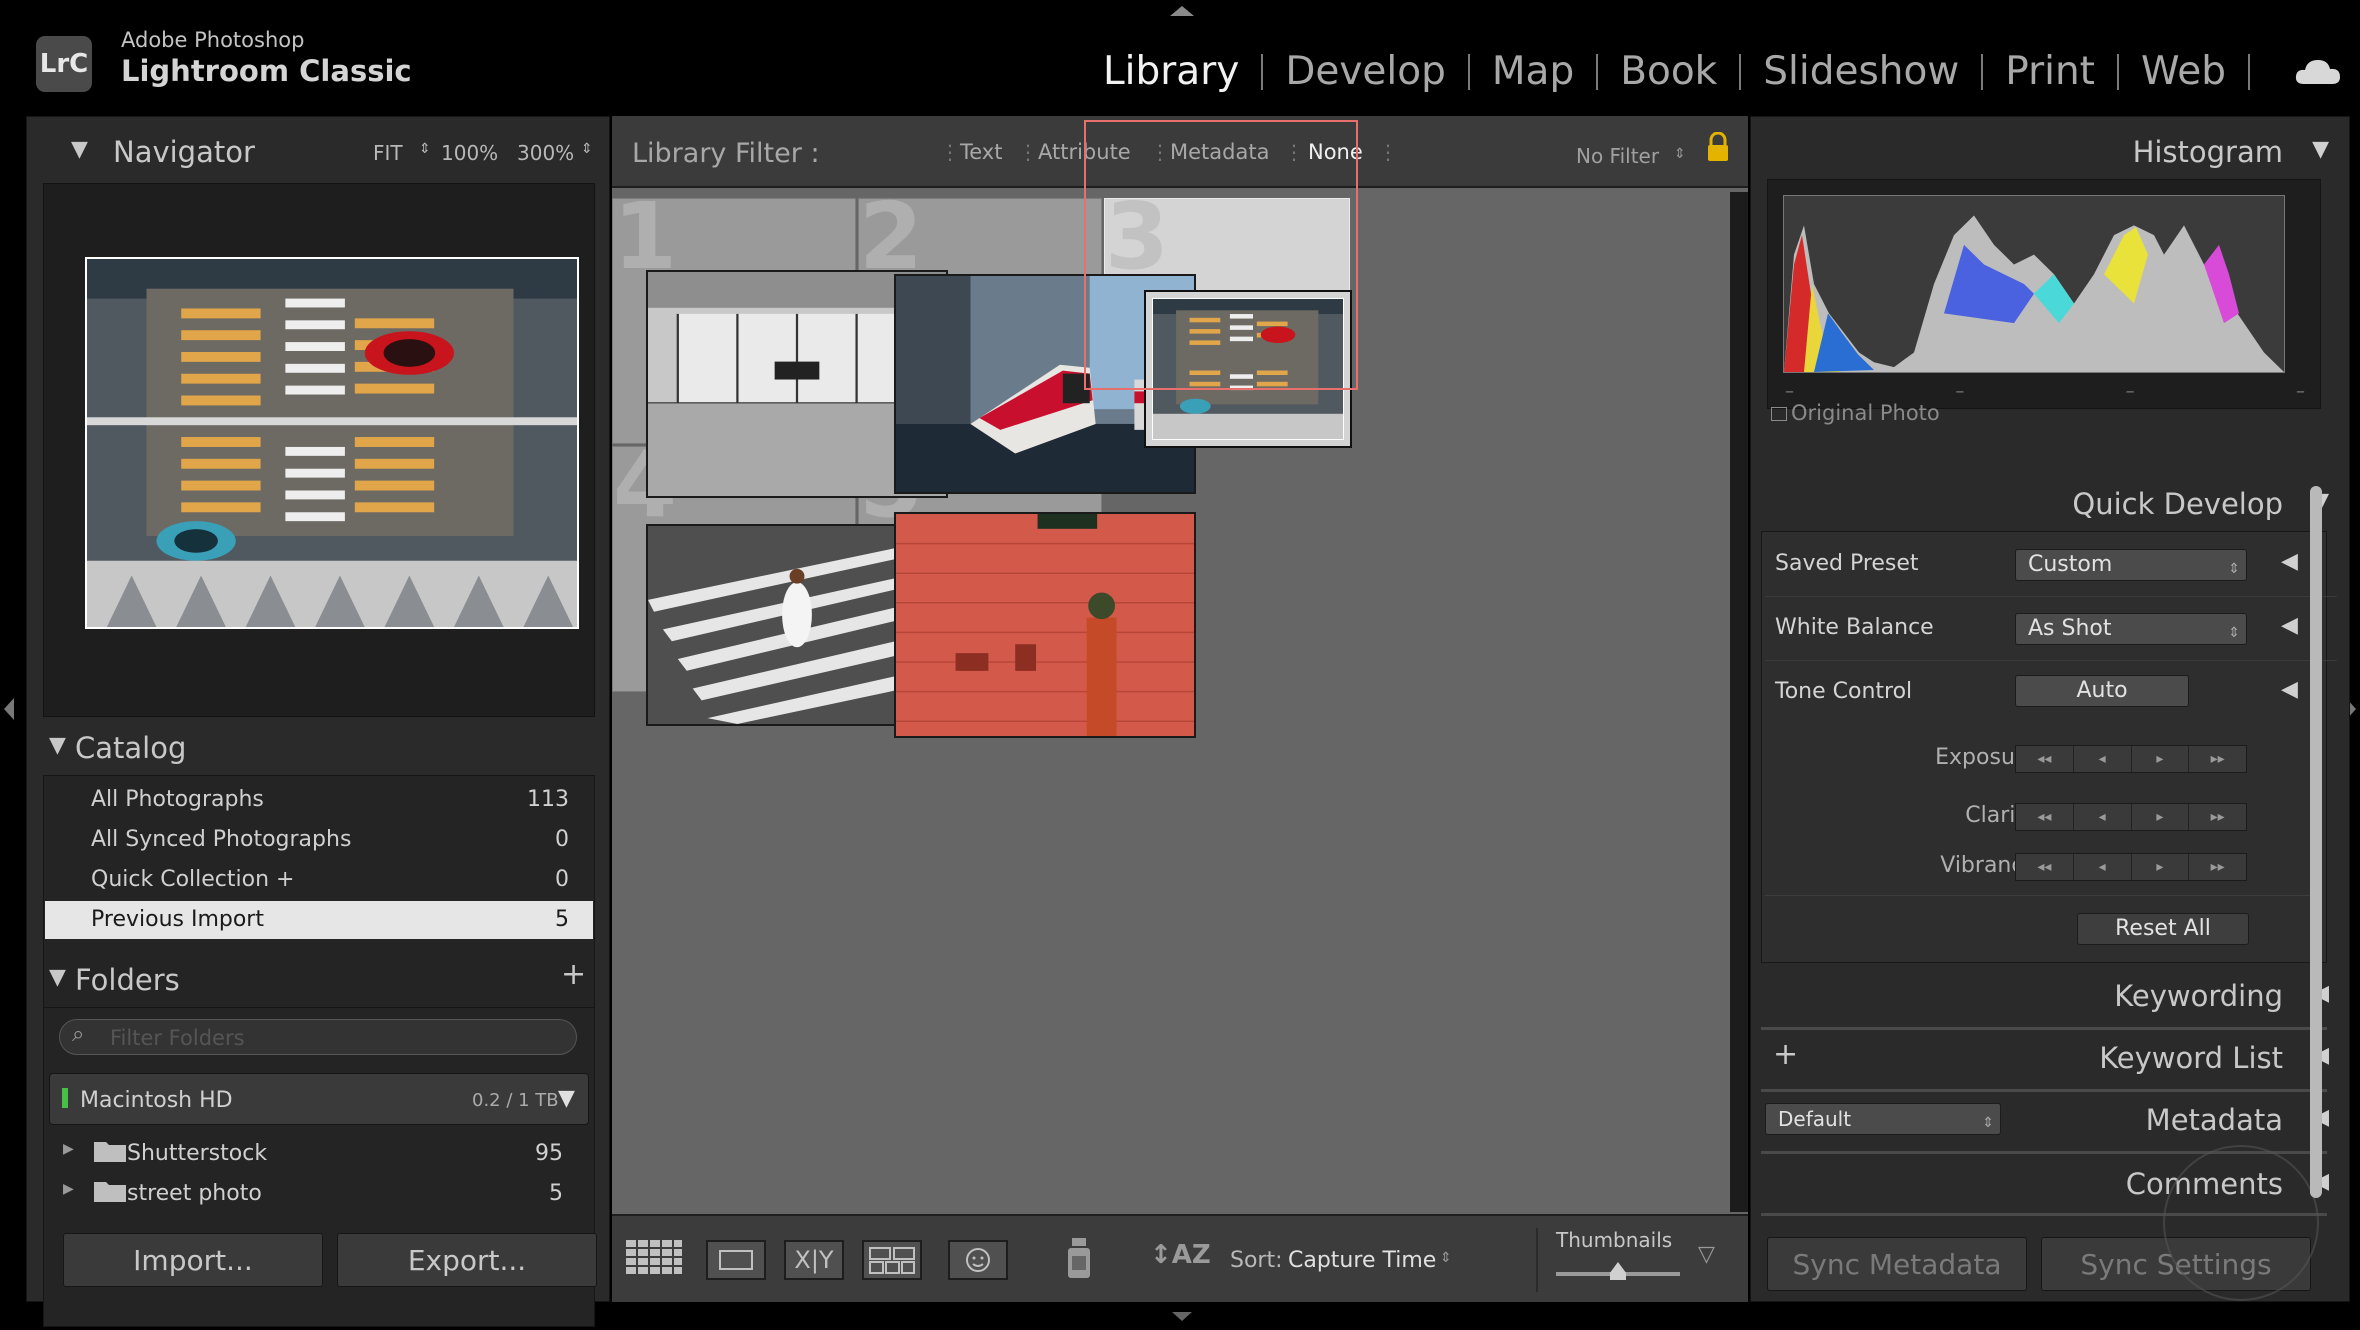 The width and height of the screenshot is (2360, 1330). What do you see at coordinates (319, 1099) in the screenshot?
I see `volume-row: Macintosh HD 0.2 / 1 TB ▼` at bounding box center [319, 1099].